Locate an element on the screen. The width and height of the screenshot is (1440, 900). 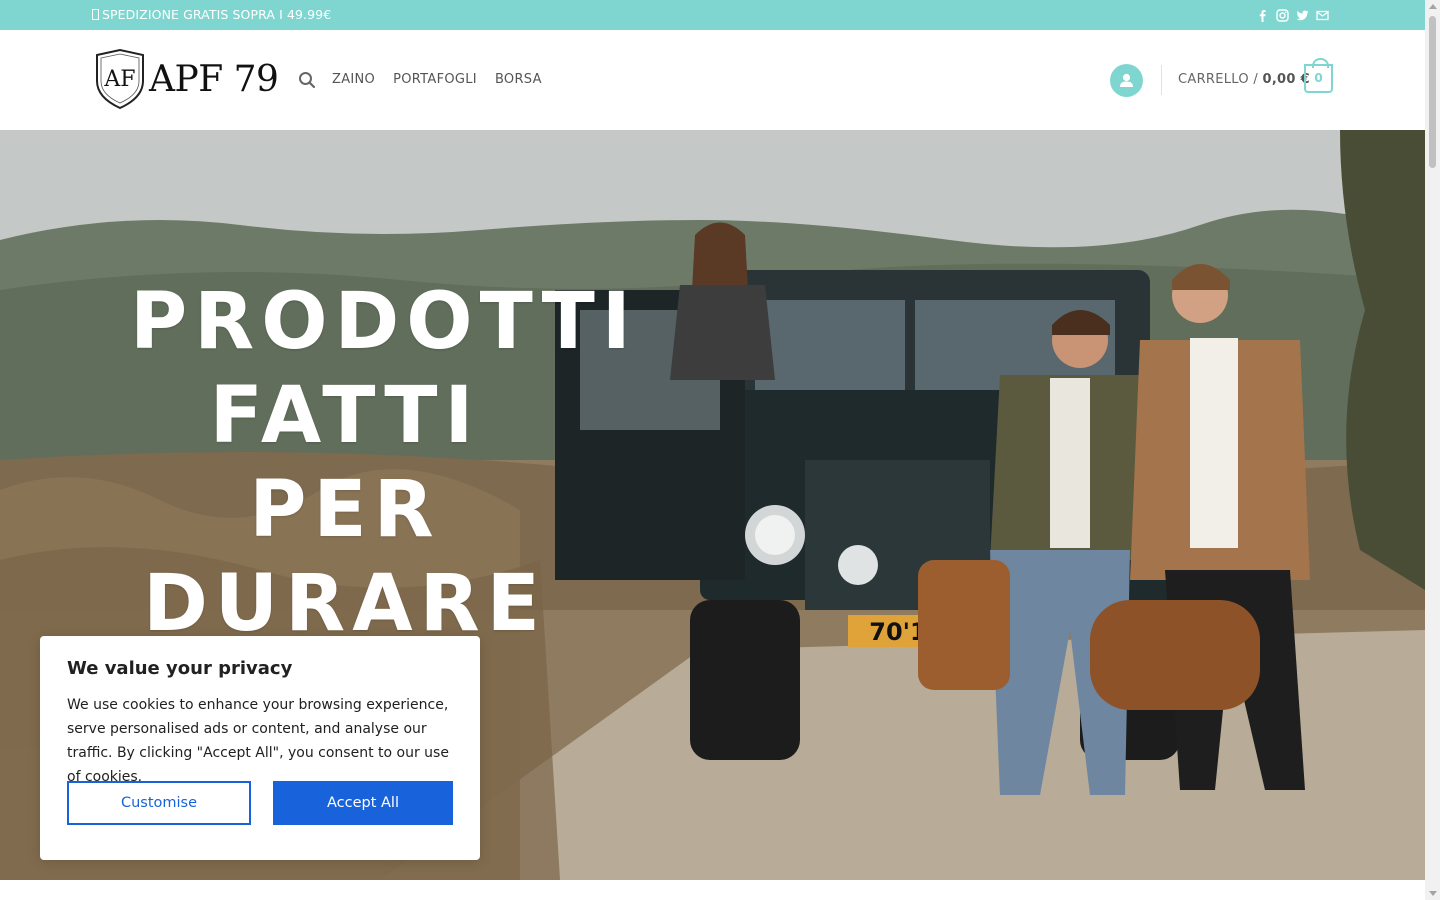
cart-bag-icon: 0 is located at coordinates (1318, 75).